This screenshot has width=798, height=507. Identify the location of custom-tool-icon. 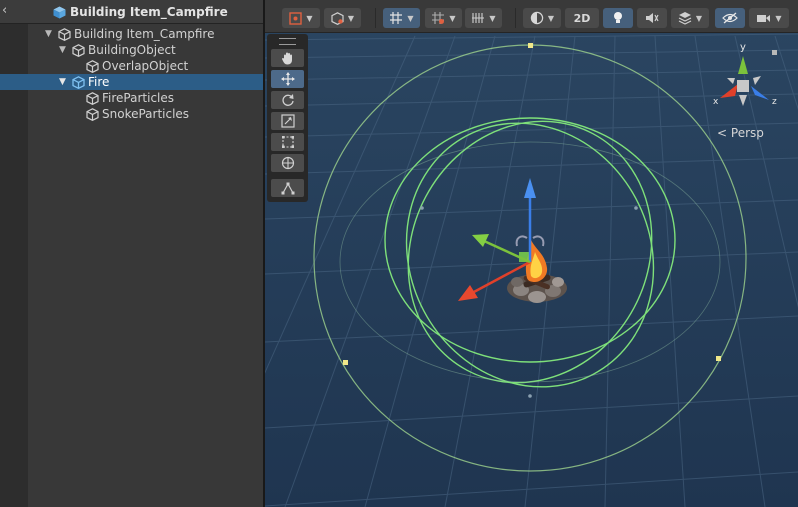
(287, 188).